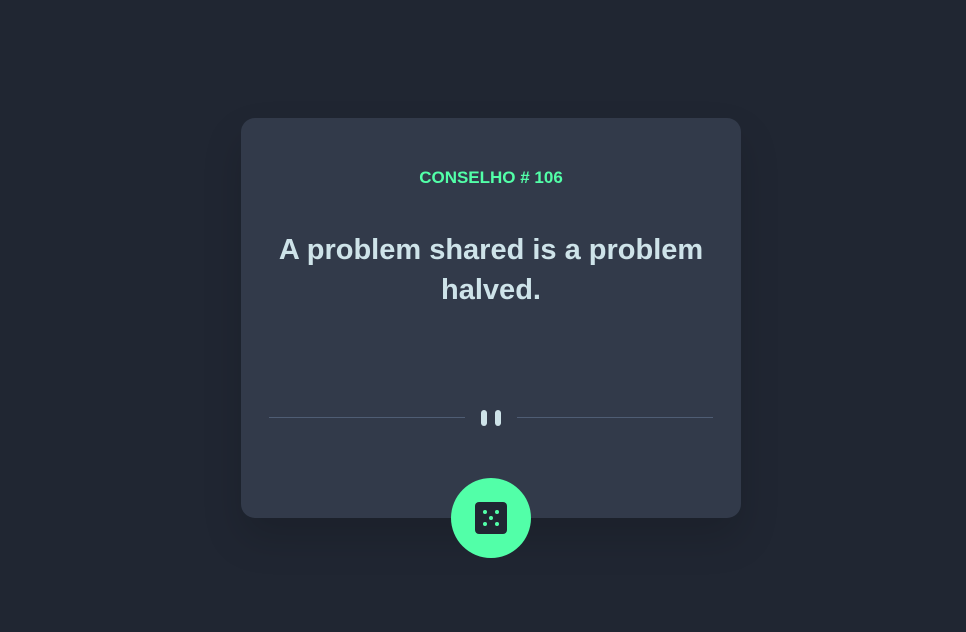 The image size is (966, 632). Describe the element at coordinates (491, 270) in the screenshot. I see `advice-quote: A problem shared is a problem halved.` at that location.